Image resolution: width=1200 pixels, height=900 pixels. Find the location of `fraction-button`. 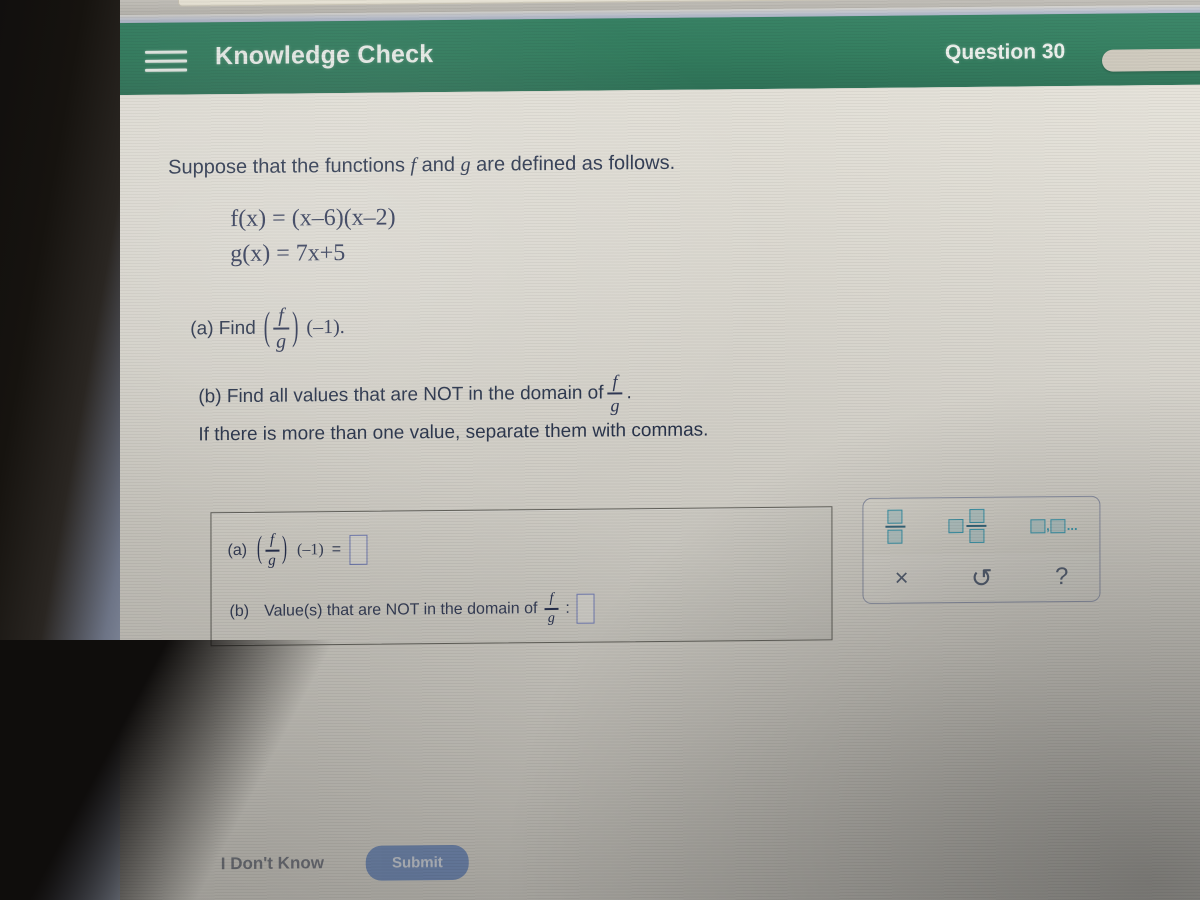

fraction-button is located at coordinates (895, 526).